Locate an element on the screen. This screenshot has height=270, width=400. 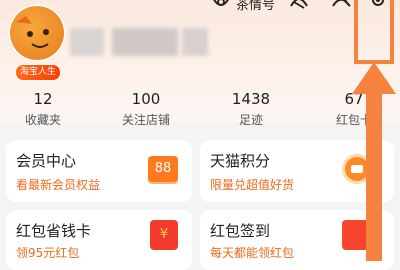
stat-favorites-value: 12 is located at coordinates (43, 99).